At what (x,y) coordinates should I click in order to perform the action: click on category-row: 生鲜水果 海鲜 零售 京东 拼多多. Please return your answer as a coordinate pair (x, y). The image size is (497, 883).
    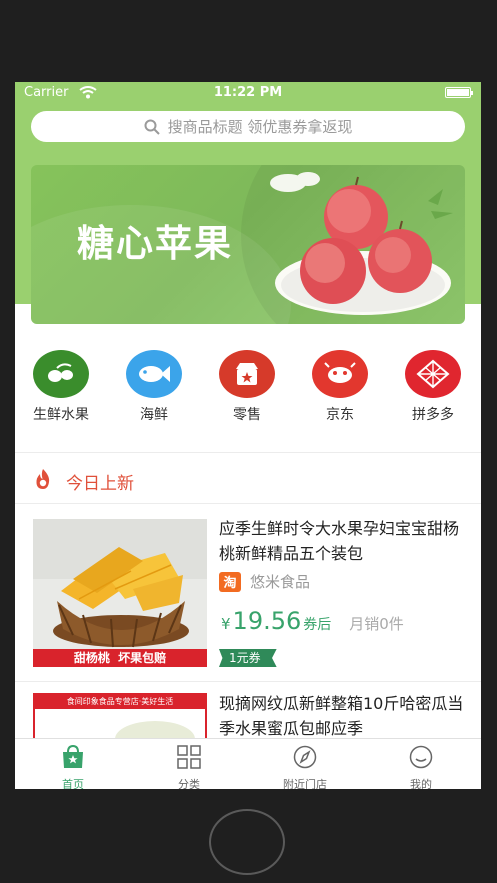
    Looking at the image, I should click on (248, 391).